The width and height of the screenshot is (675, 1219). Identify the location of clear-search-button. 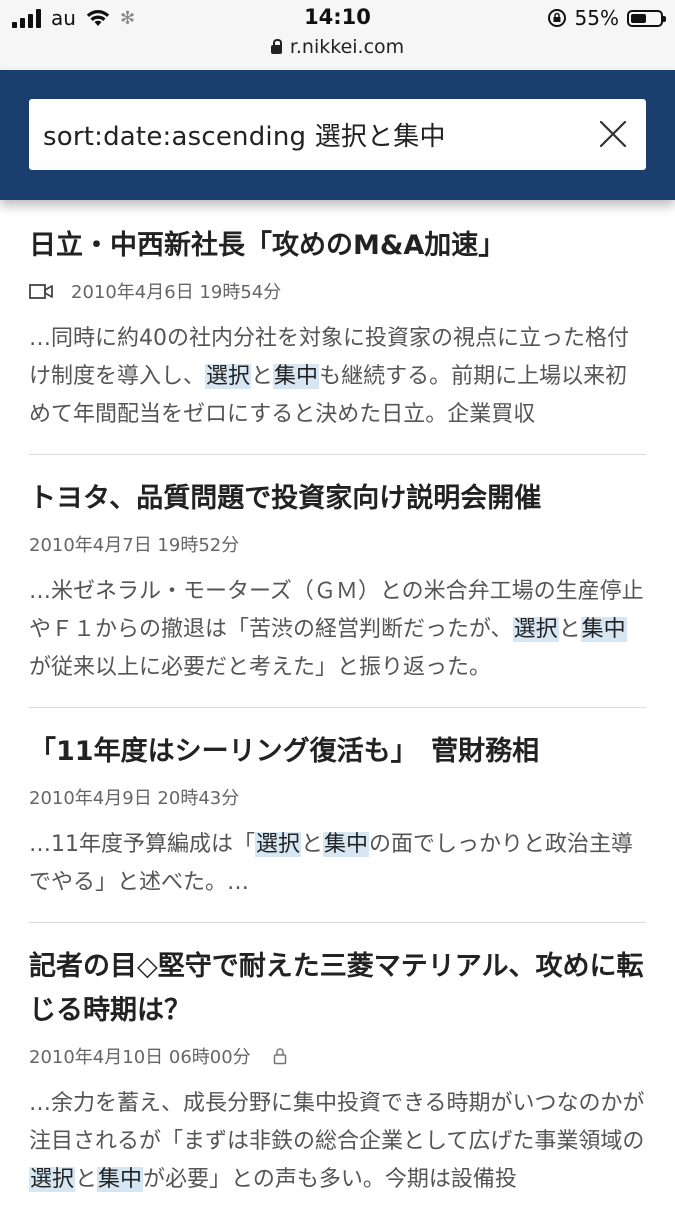
(613, 134).